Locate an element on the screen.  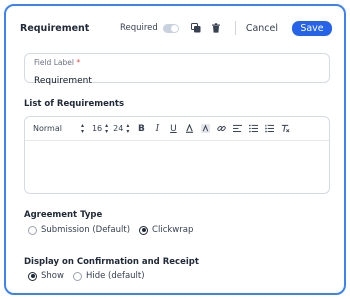
field-label-input-box: Field Label * is located at coordinates (177, 70).